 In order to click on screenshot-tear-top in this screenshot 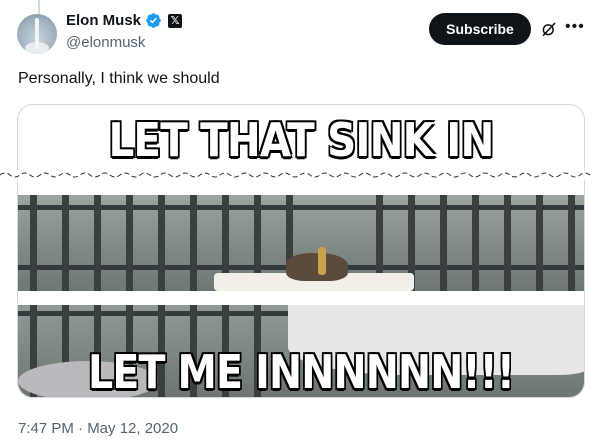, I will do `click(296, 175)`.